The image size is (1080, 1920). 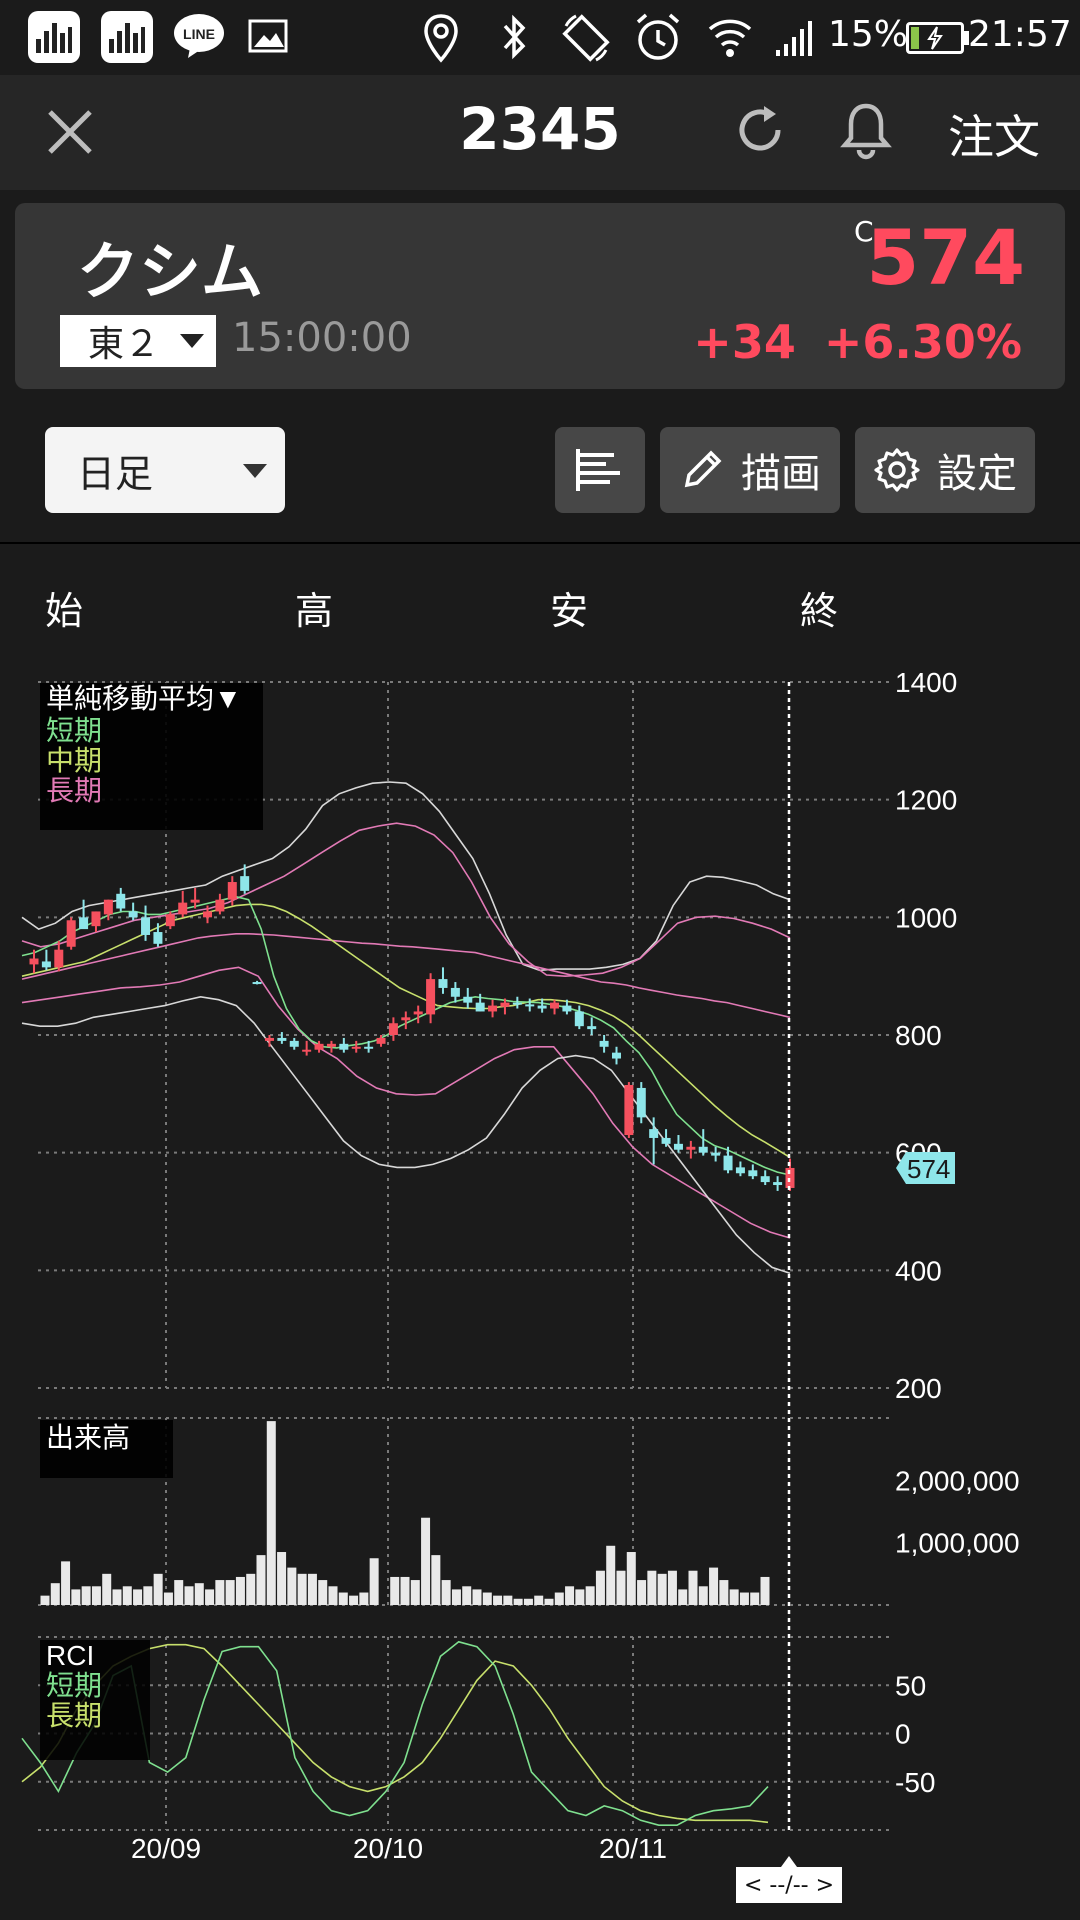 What do you see at coordinates (199, 34) in the screenshot?
I see `svg-text: LINE` at bounding box center [199, 34].